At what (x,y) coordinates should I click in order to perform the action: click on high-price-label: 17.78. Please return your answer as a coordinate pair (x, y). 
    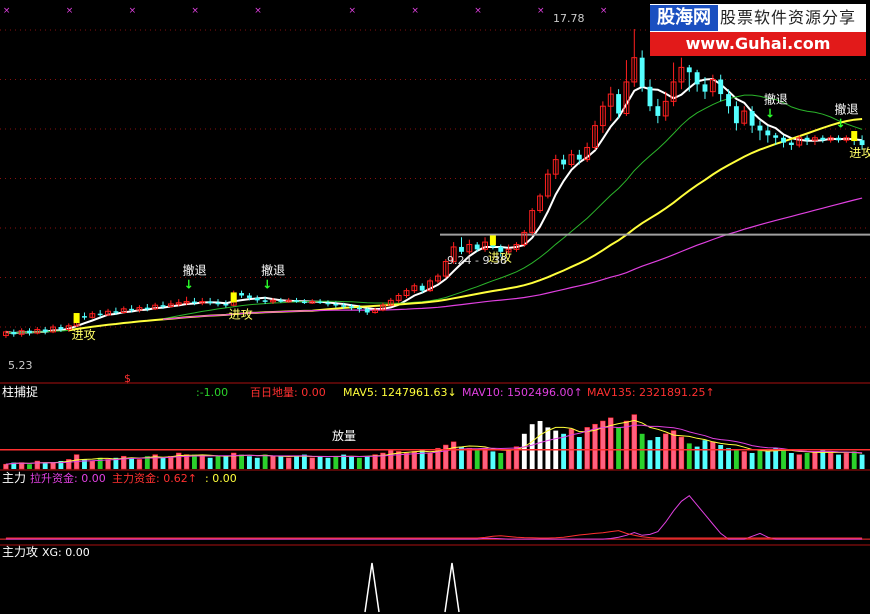
    Looking at the image, I should click on (569, 18).